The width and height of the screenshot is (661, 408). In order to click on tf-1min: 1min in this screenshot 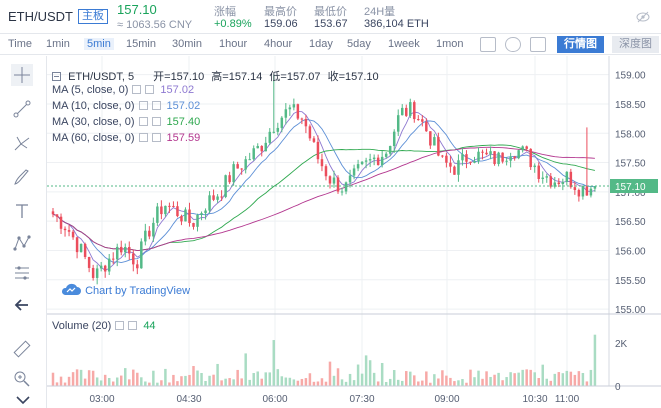, I will do `click(58, 44)`.